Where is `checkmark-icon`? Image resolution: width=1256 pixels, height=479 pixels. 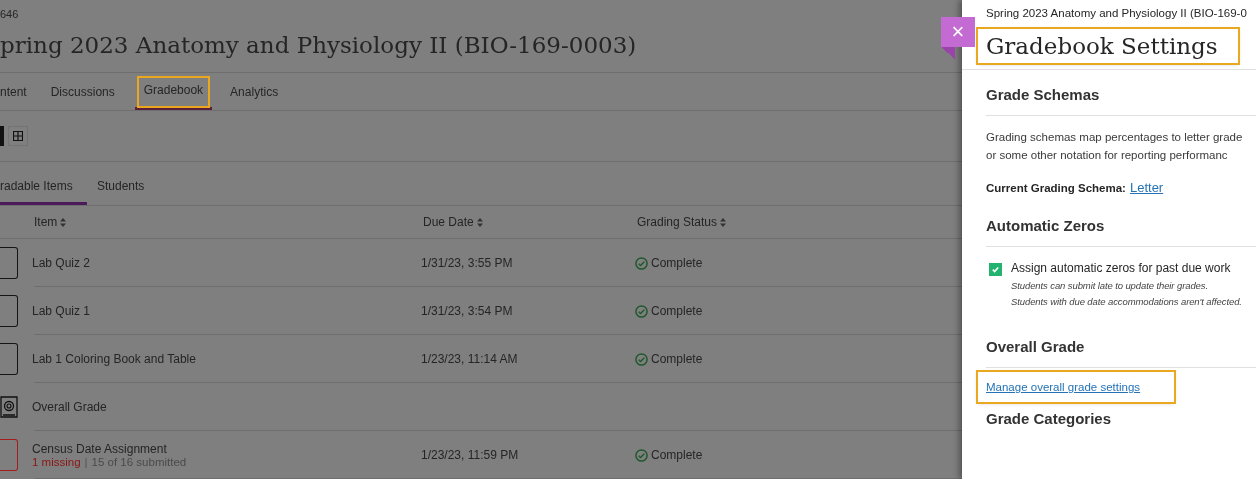
checkmark-icon is located at coordinates (995, 269).